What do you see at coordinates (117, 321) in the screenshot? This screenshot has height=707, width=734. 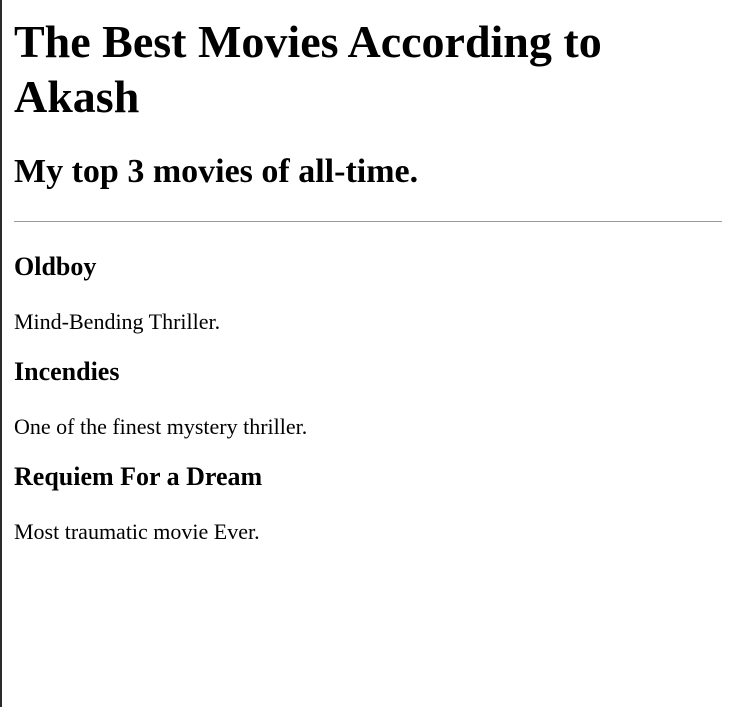 I see `movie-description: Mind-Bending Thriller.` at bounding box center [117, 321].